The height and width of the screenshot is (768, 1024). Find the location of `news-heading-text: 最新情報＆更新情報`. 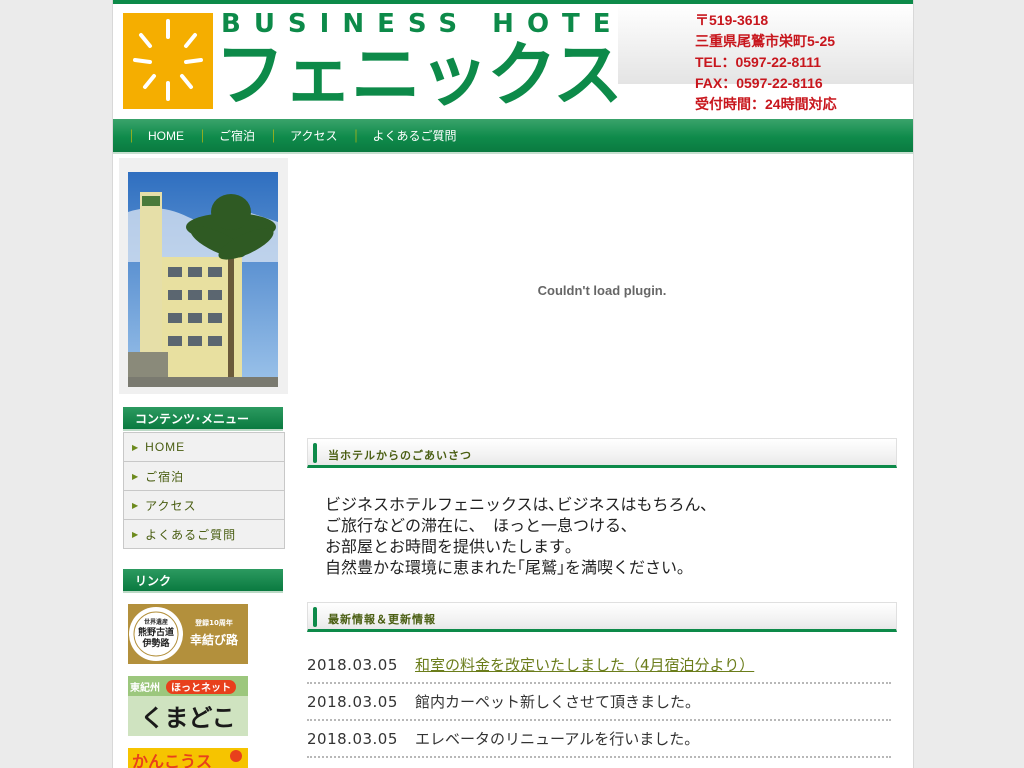

news-heading-text: 最新情報＆更新情報 is located at coordinates (382, 620).